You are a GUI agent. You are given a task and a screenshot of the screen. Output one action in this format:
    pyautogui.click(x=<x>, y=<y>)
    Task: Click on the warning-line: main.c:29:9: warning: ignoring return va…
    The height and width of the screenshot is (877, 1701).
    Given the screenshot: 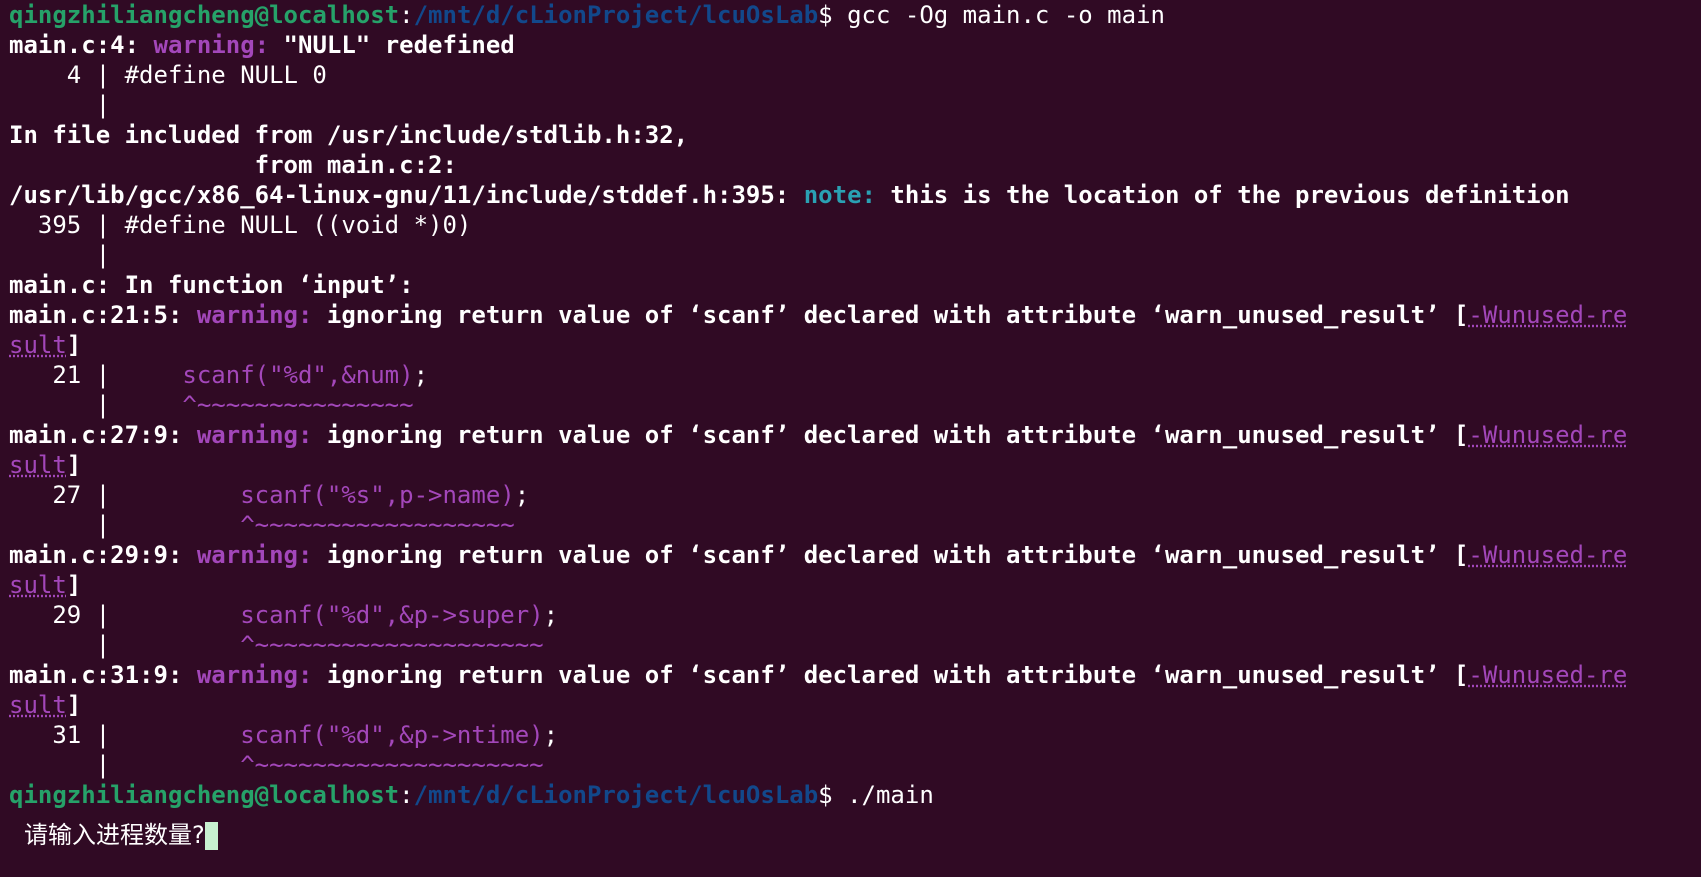 What is the action you would take?
    pyautogui.click(x=855, y=555)
    